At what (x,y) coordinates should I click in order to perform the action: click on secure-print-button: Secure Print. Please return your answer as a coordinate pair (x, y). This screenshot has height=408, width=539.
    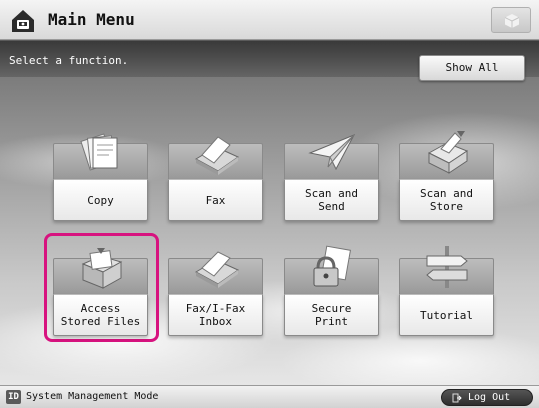
    Looking at the image, I should click on (331, 290).